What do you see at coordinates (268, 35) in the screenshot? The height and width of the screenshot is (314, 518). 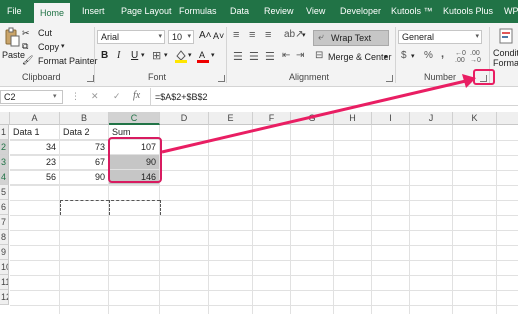 I see `align-bottom-icon: ≡` at bounding box center [268, 35].